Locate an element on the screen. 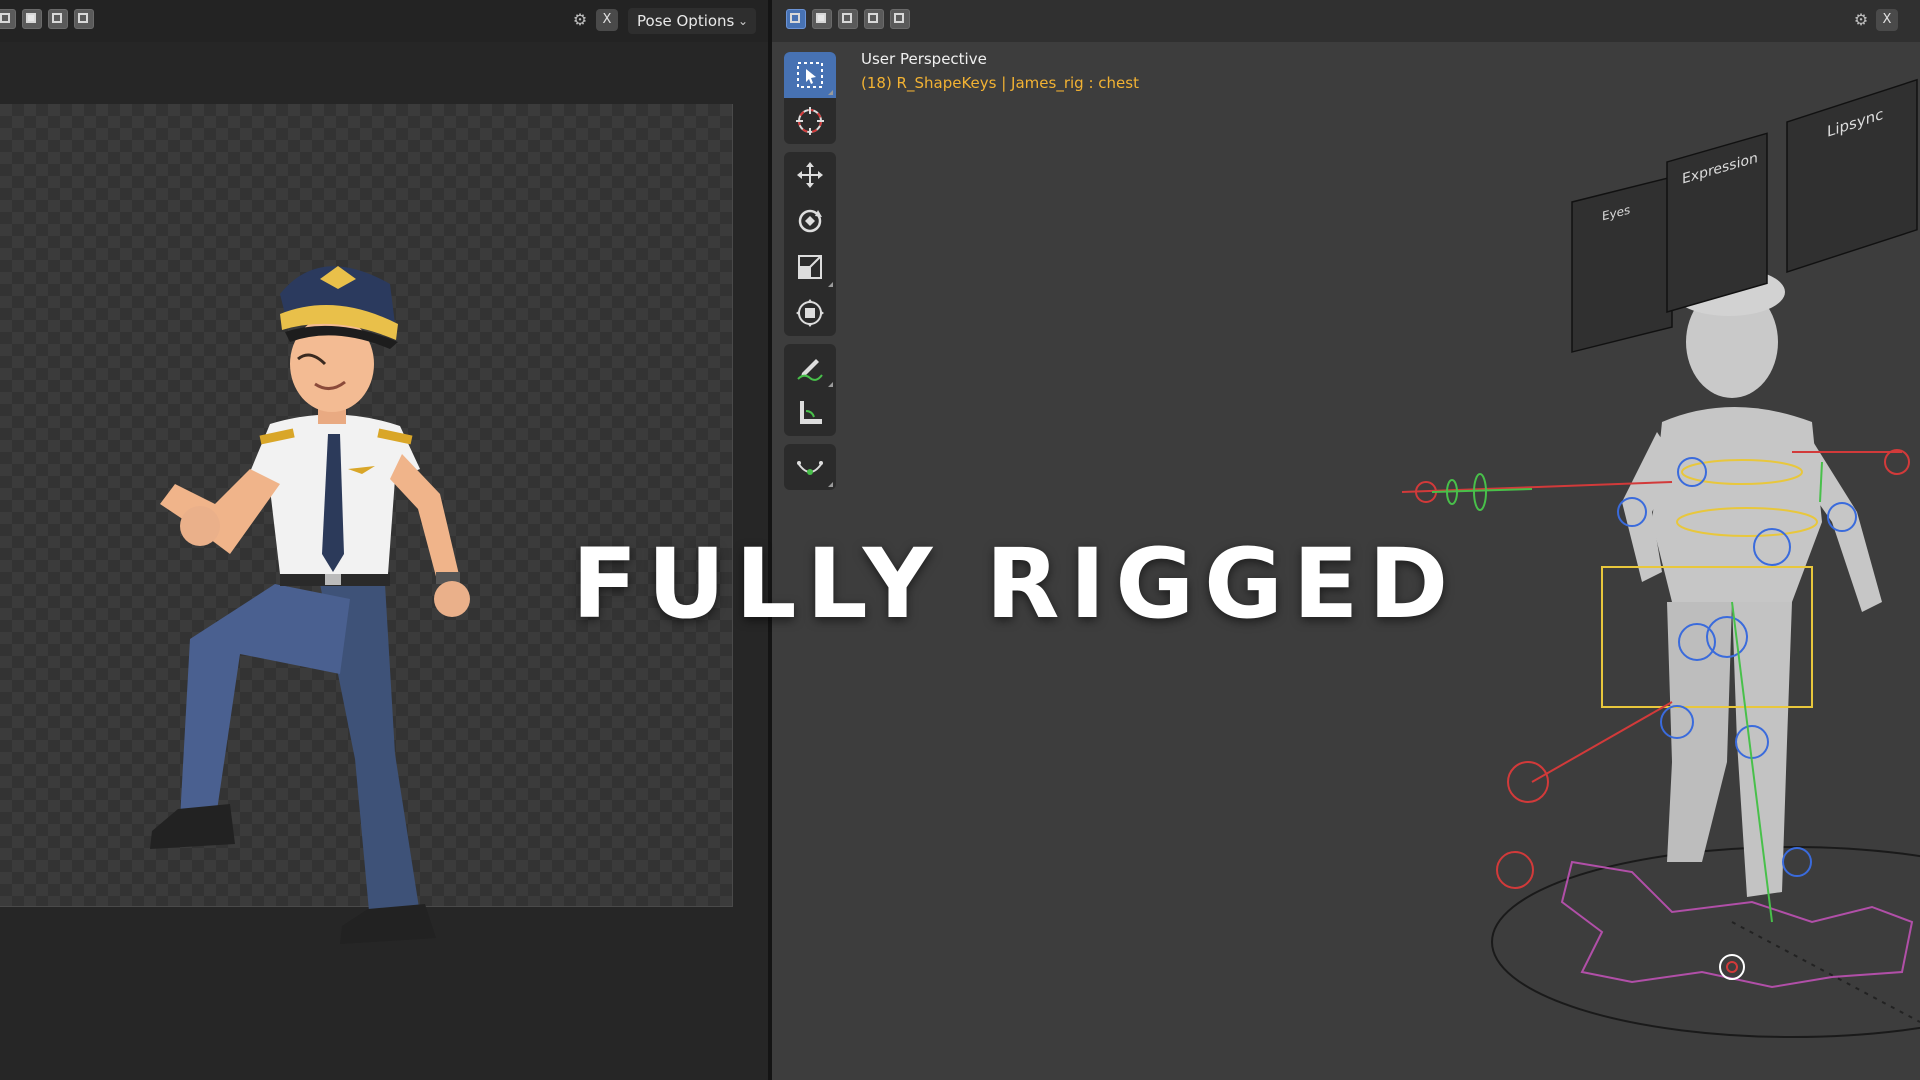  cursor-tool is located at coordinates (810, 121).